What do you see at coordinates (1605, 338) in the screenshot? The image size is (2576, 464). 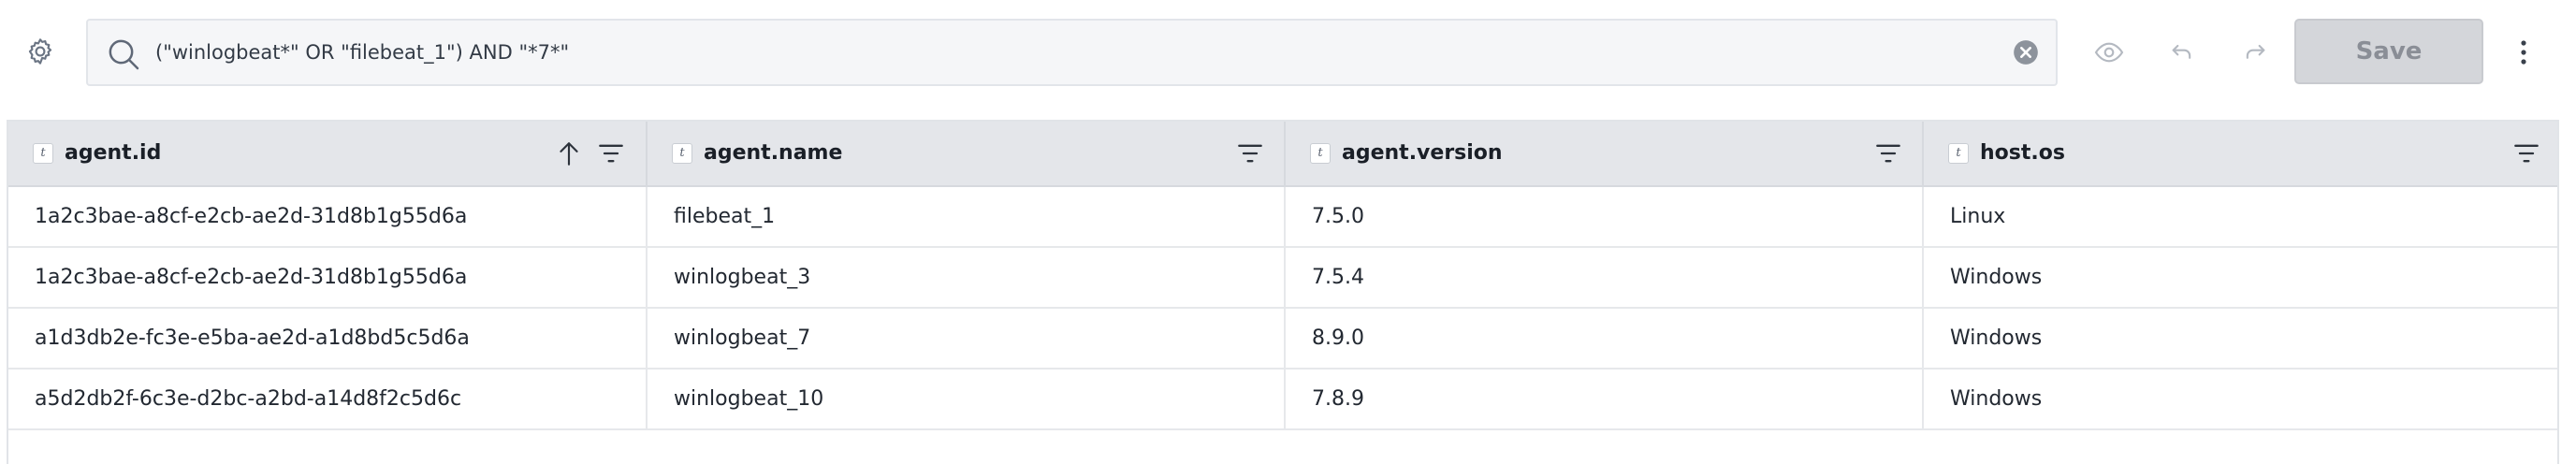 I see `cell-agent-version: 8.9.0` at bounding box center [1605, 338].